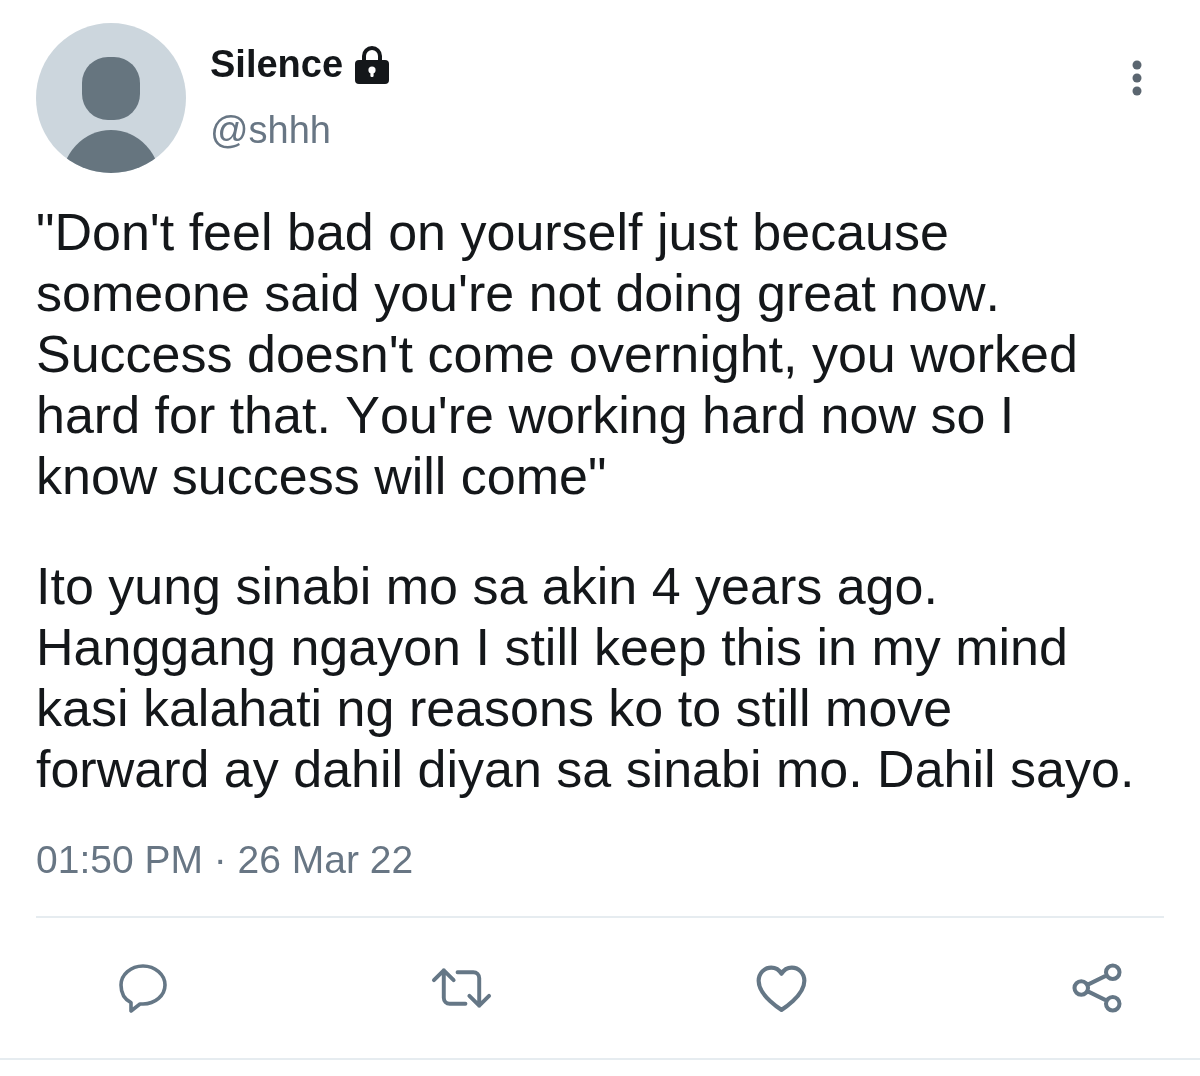 Image resolution: width=1200 pixels, height=1076 pixels. I want to click on more-options-icon, so click(1137, 78).